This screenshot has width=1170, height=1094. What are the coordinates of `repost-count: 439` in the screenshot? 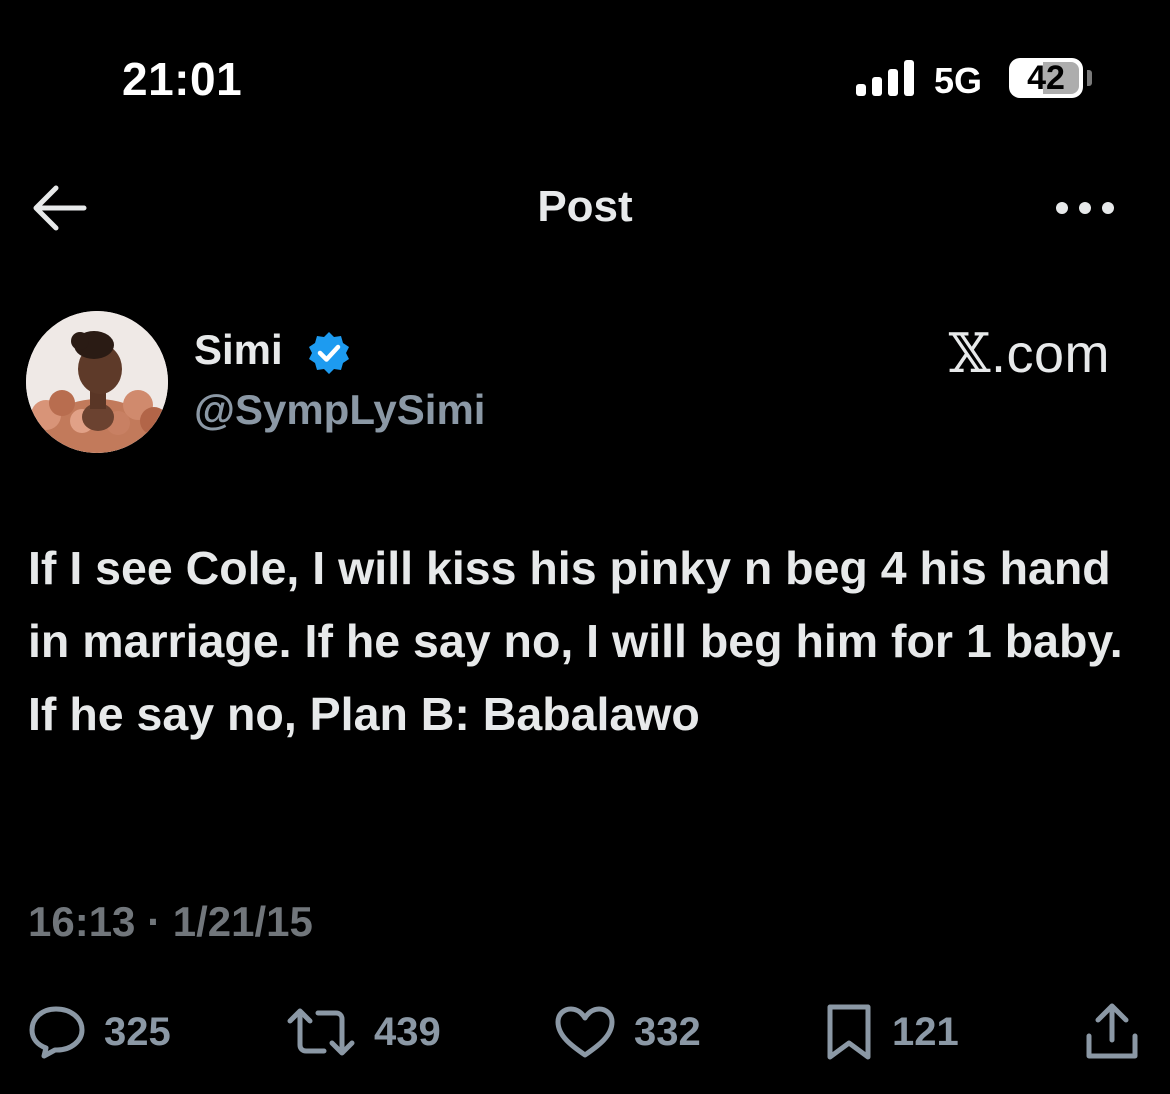 It's located at (407, 1031).